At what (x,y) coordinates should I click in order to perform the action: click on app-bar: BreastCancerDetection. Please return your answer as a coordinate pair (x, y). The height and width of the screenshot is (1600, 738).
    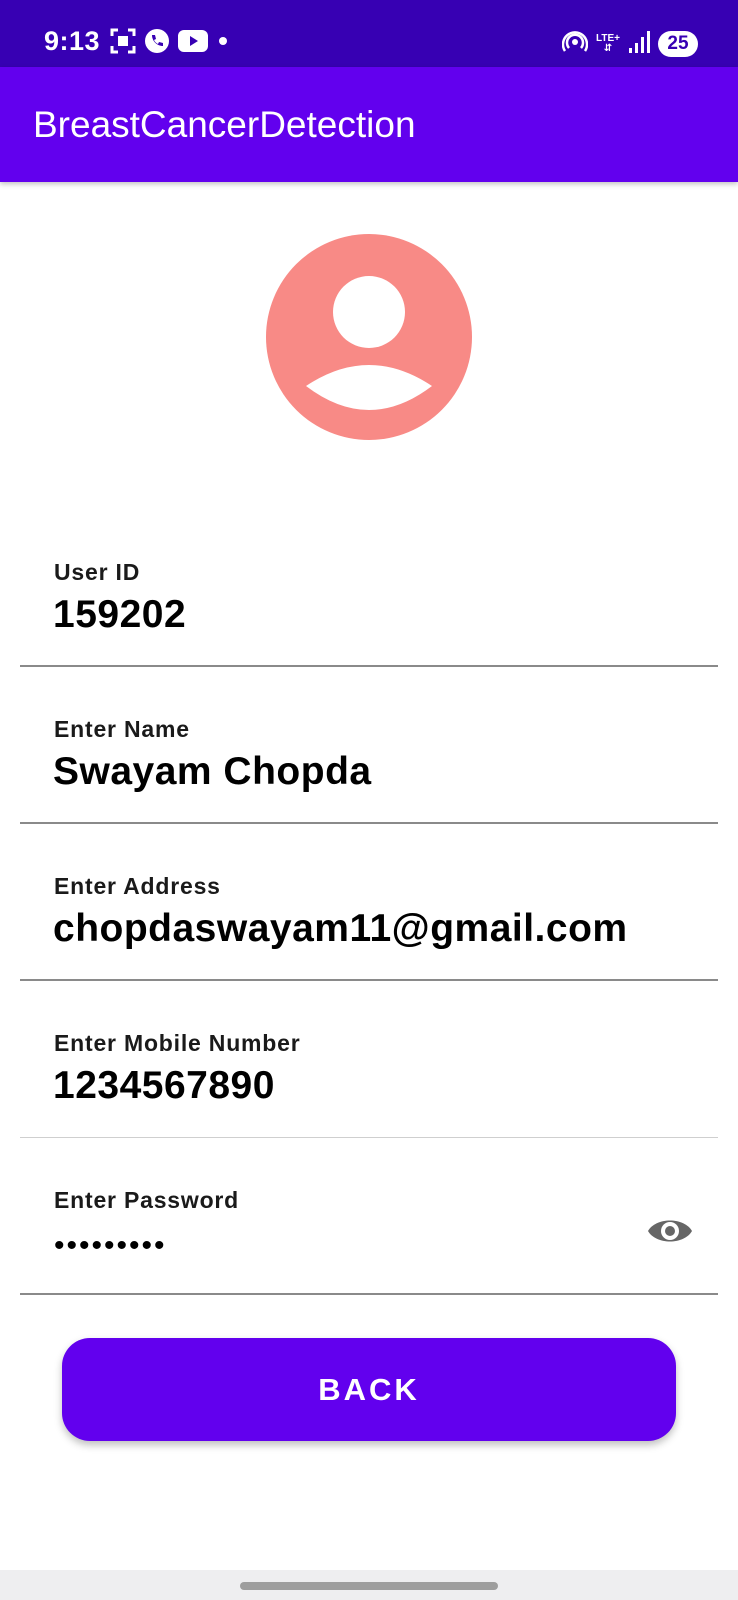
    Looking at the image, I should click on (369, 124).